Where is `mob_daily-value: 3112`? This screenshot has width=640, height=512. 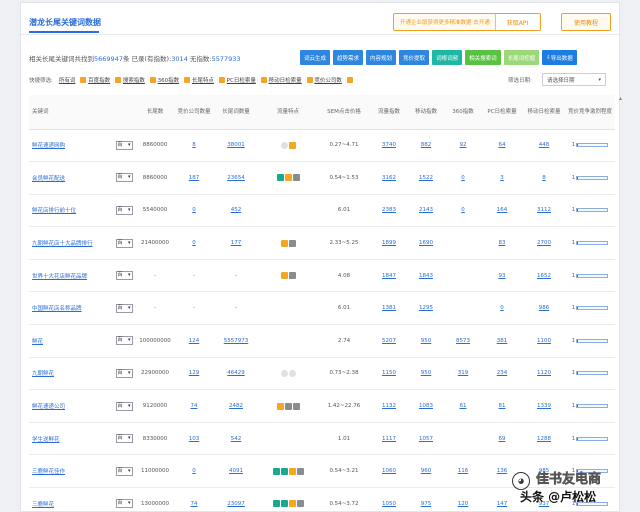 mob_daily-value: 3112 is located at coordinates (544, 210).